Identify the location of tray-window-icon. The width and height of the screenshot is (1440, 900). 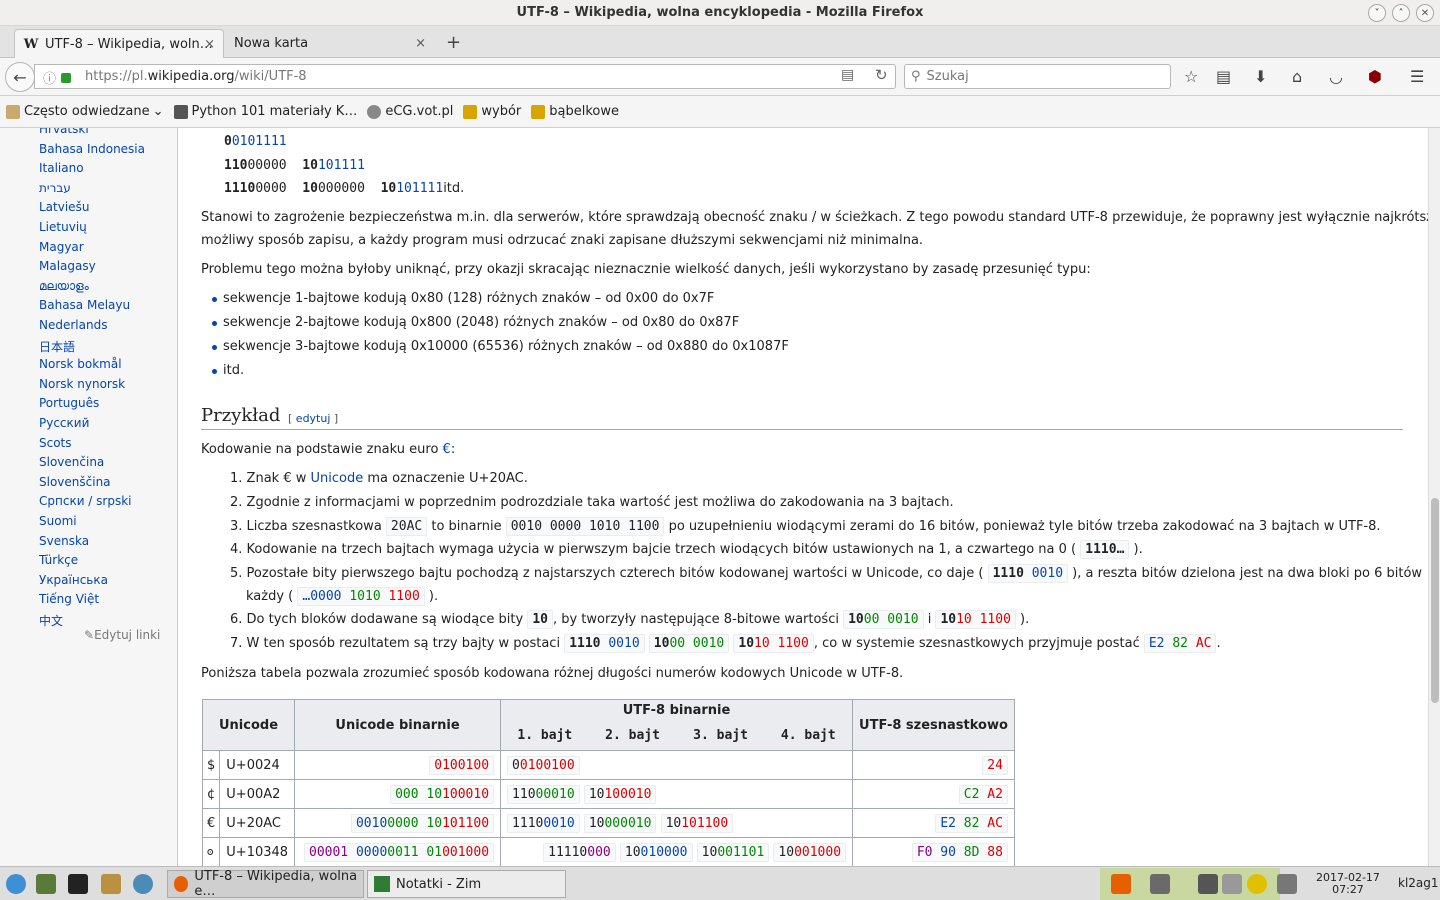
(1160, 884).